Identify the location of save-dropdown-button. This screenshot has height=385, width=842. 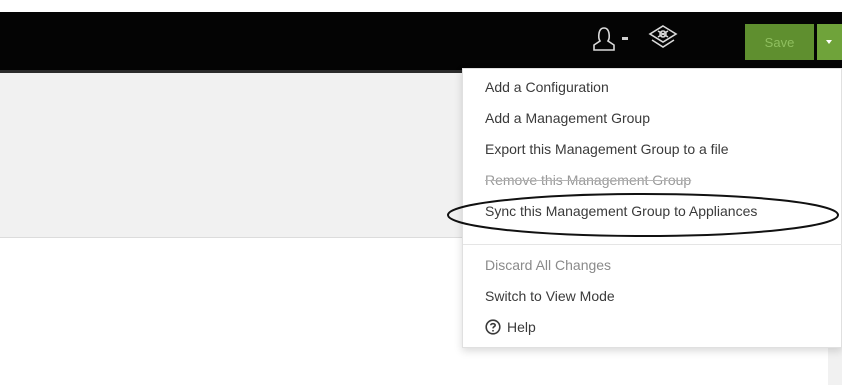
(829, 42).